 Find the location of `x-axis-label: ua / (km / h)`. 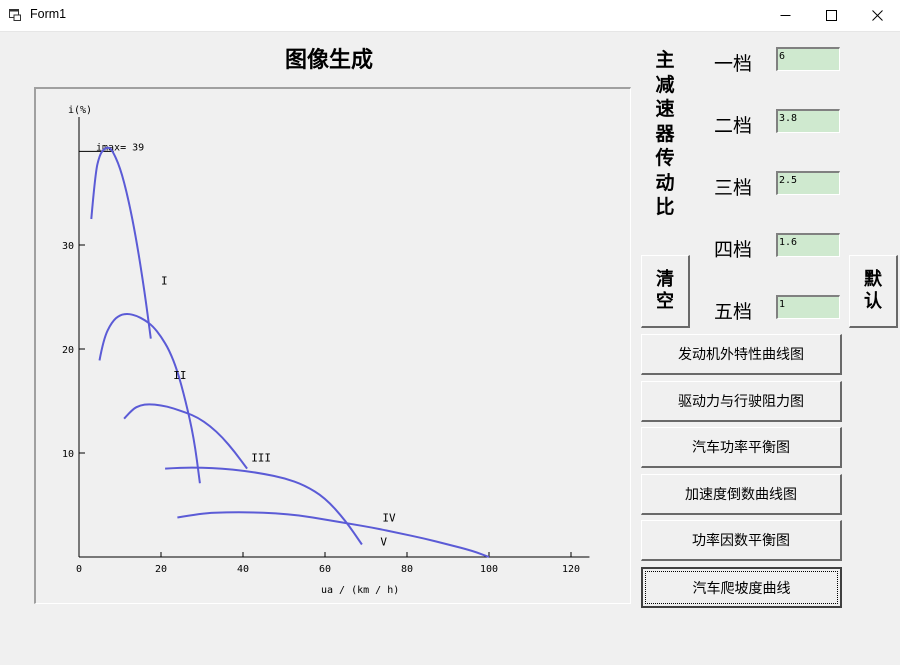

x-axis-label: ua / (km / h) is located at coordinates (360, 590).